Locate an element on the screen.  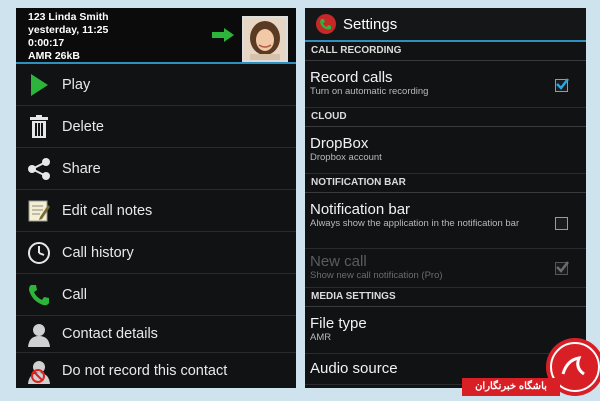
pref-title: Audio source is located at coordinates (354, 368).